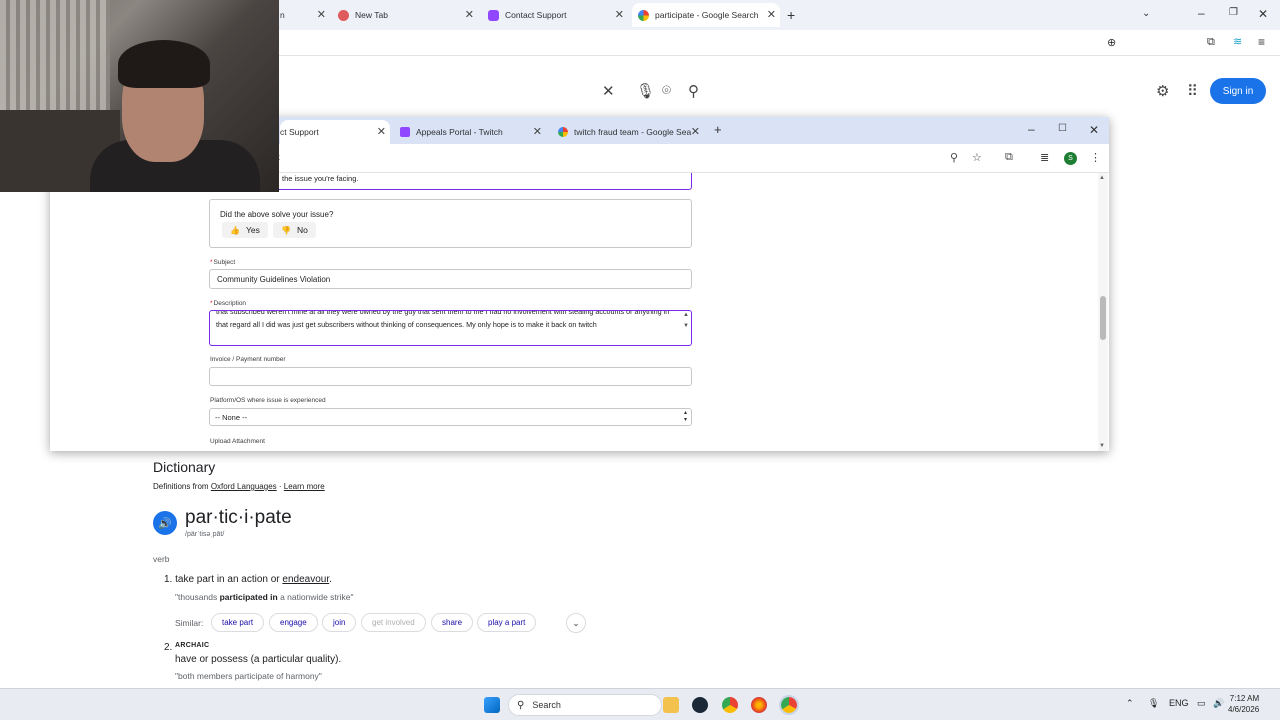 The height and width of the screenshot is (720, 1280). Describe the element at coordinates (189, 623) in the screenshot. I see `similar-label: Similar:` at that location.